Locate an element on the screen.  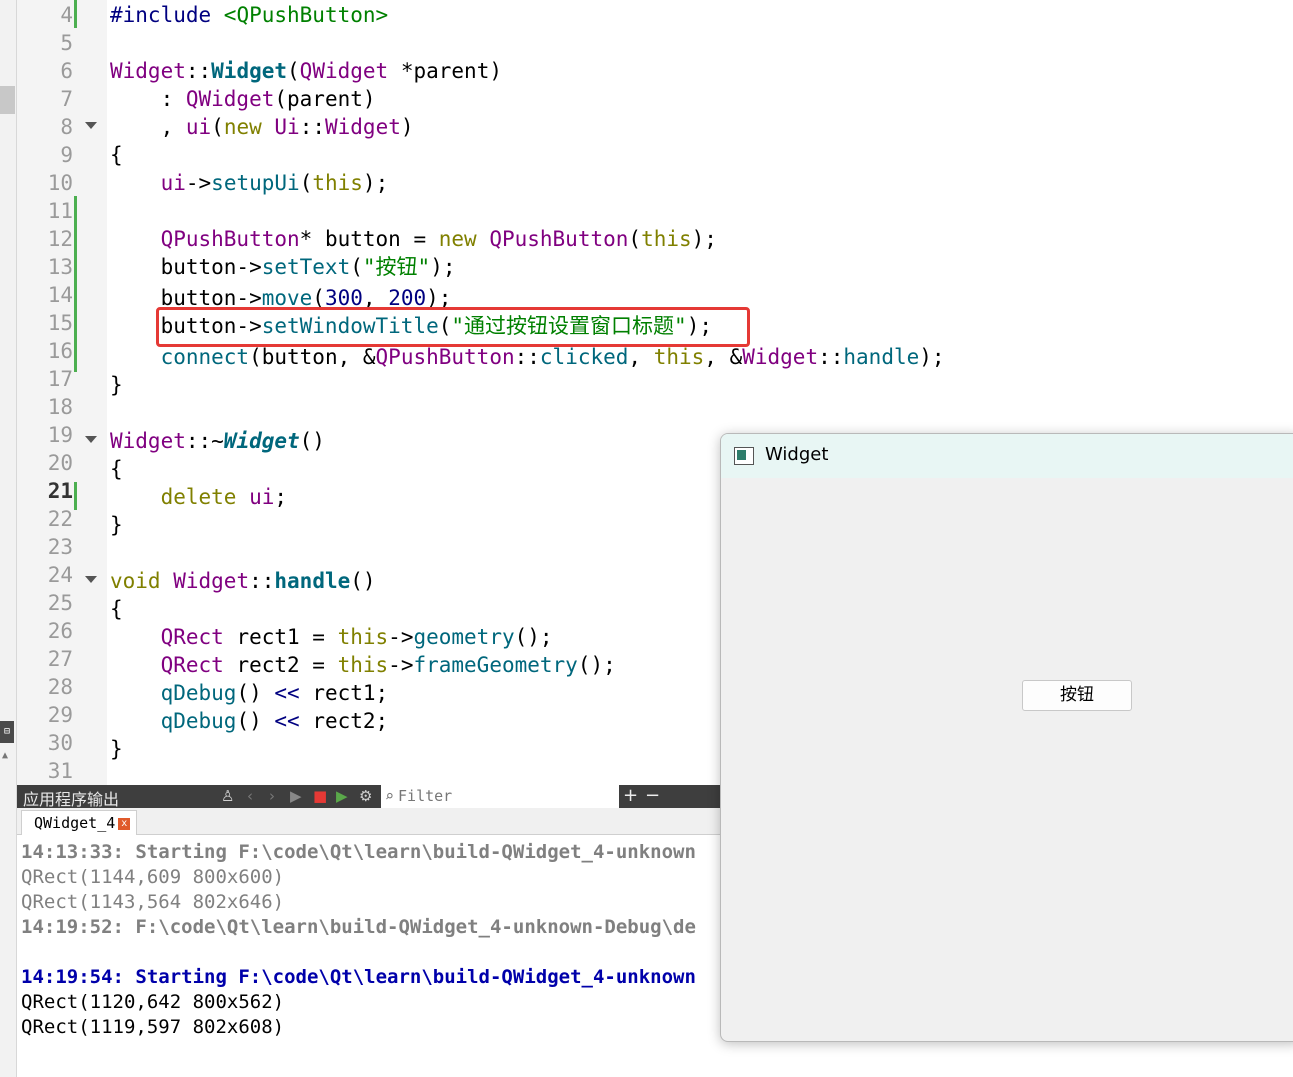
window-title-bar: Widget is located at coordinates (1007, 456).